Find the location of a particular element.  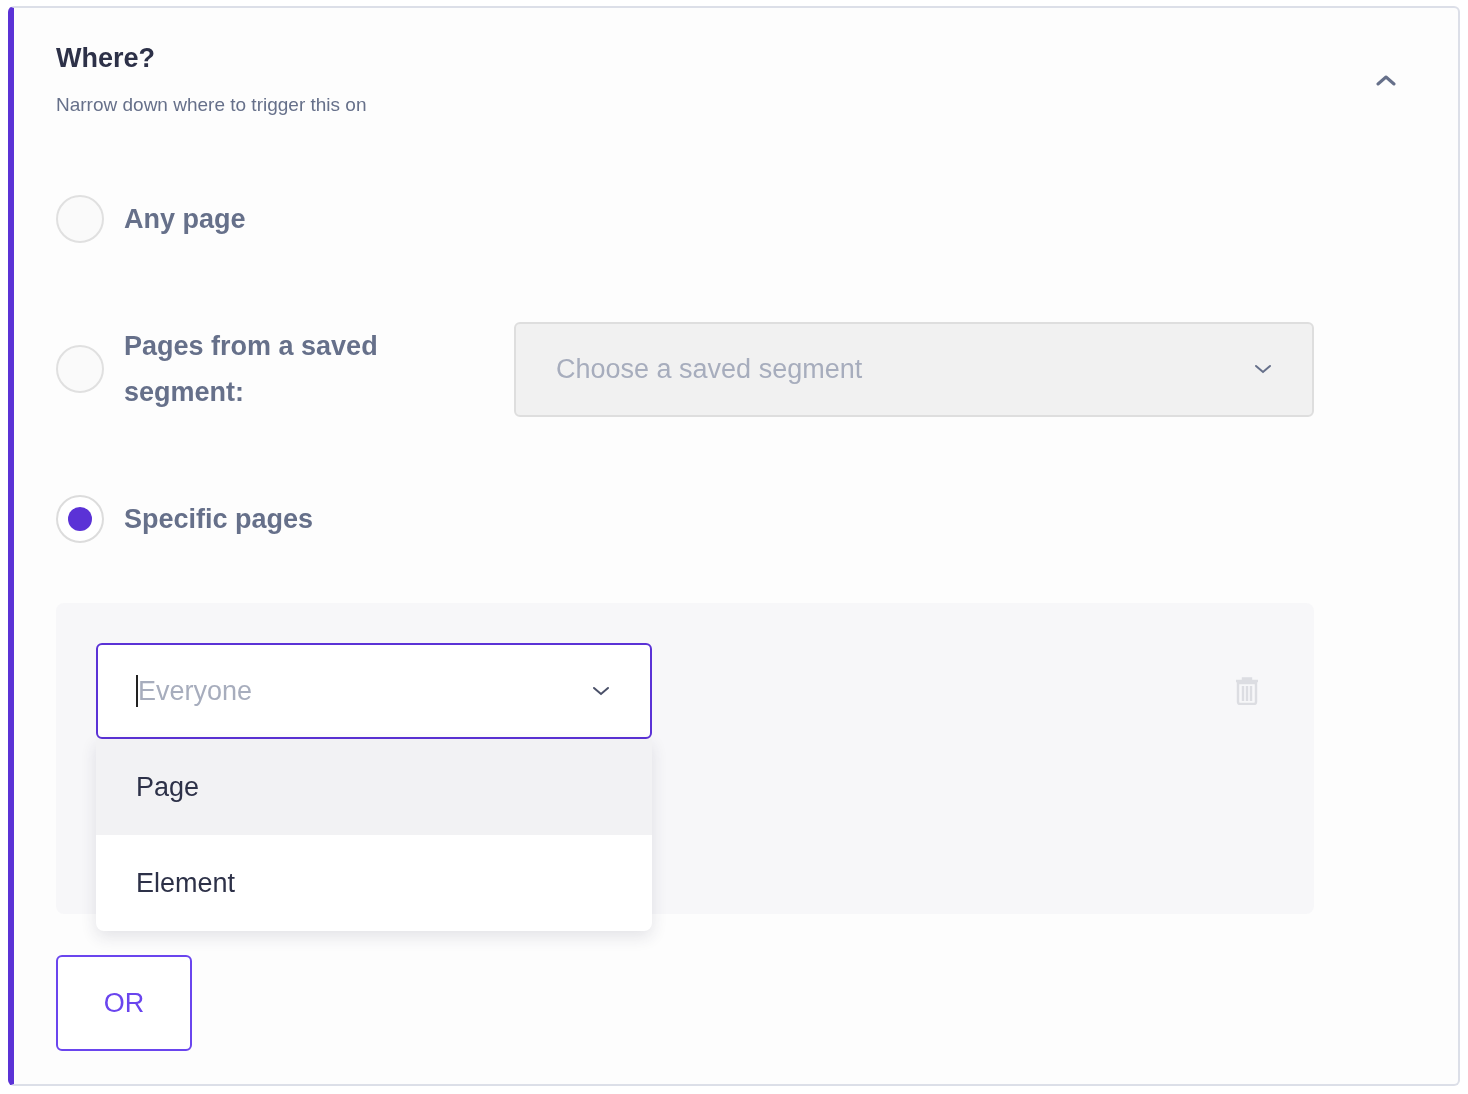

or-button: OR is located at coordinates (124, 1003).